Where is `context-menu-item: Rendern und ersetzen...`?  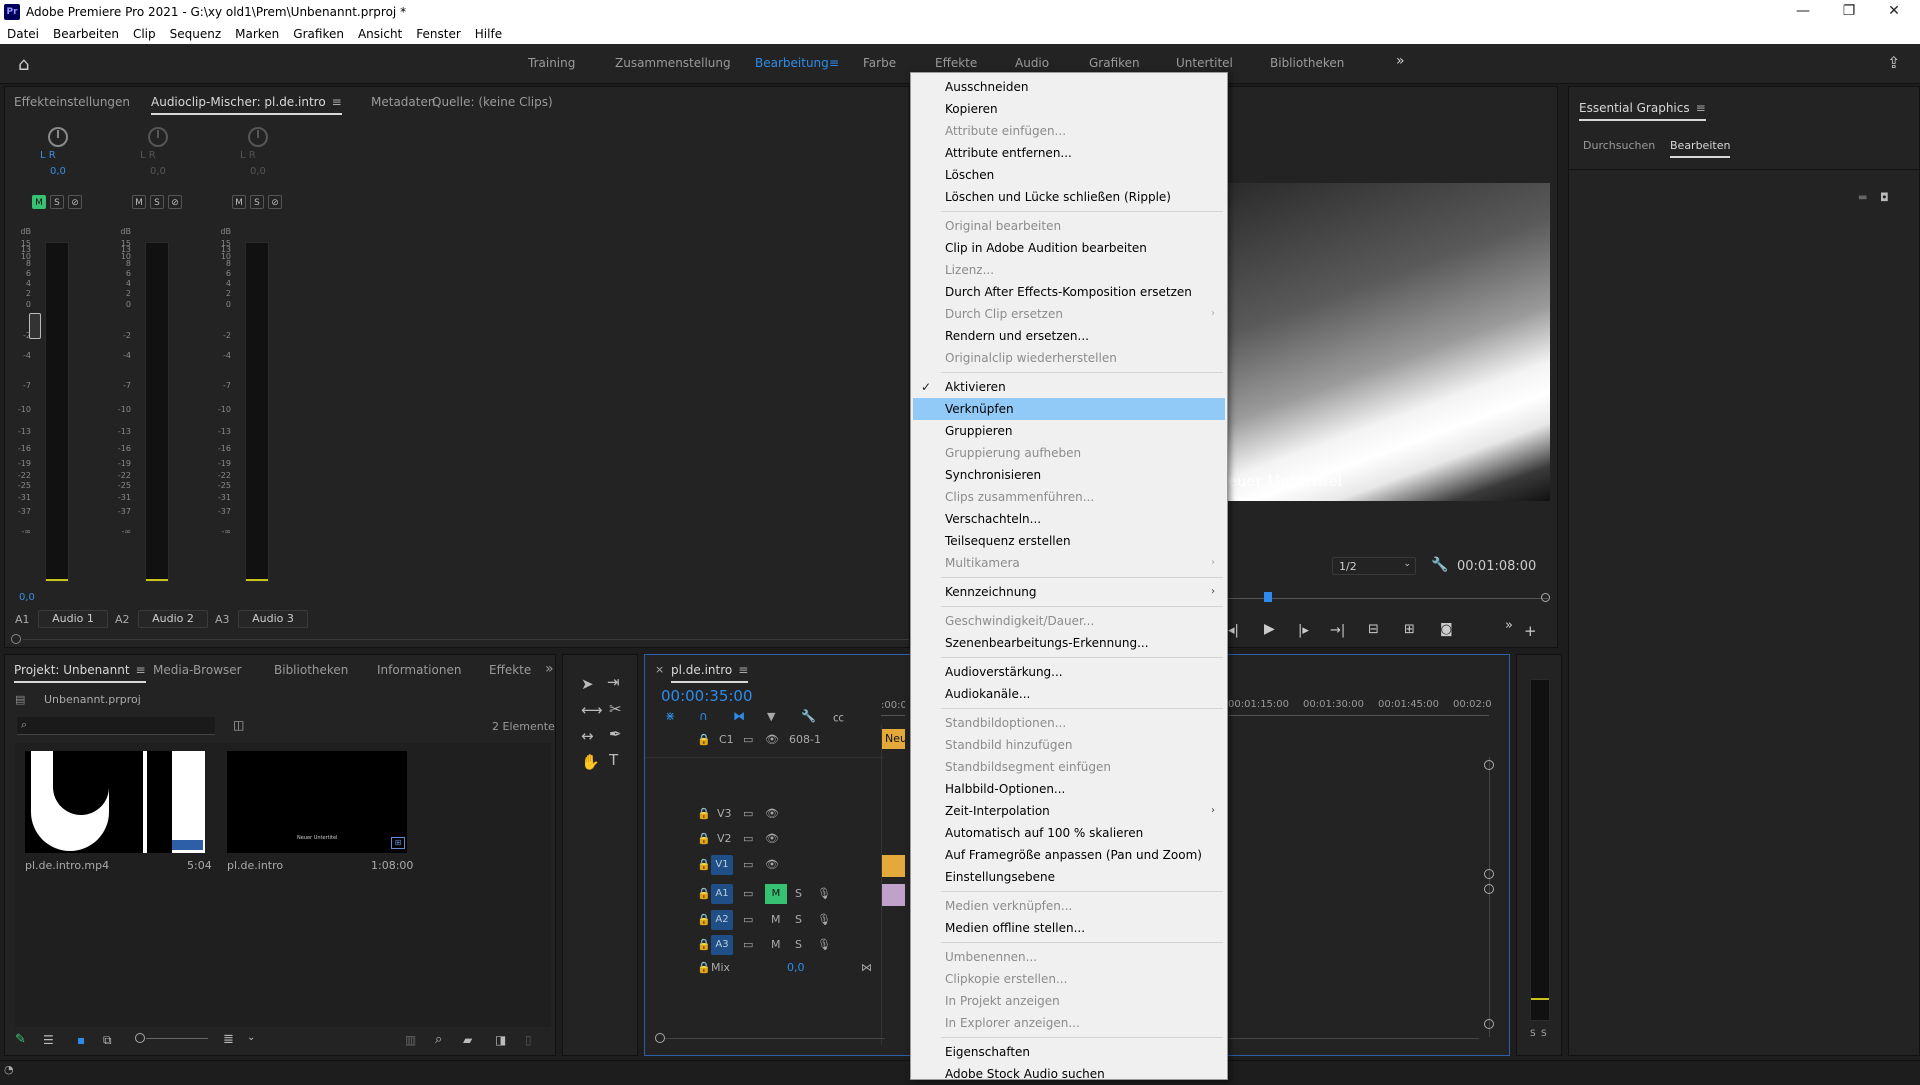 context-menu-item: Rendern und ersetzen... is located at coordinates (1017, 336).